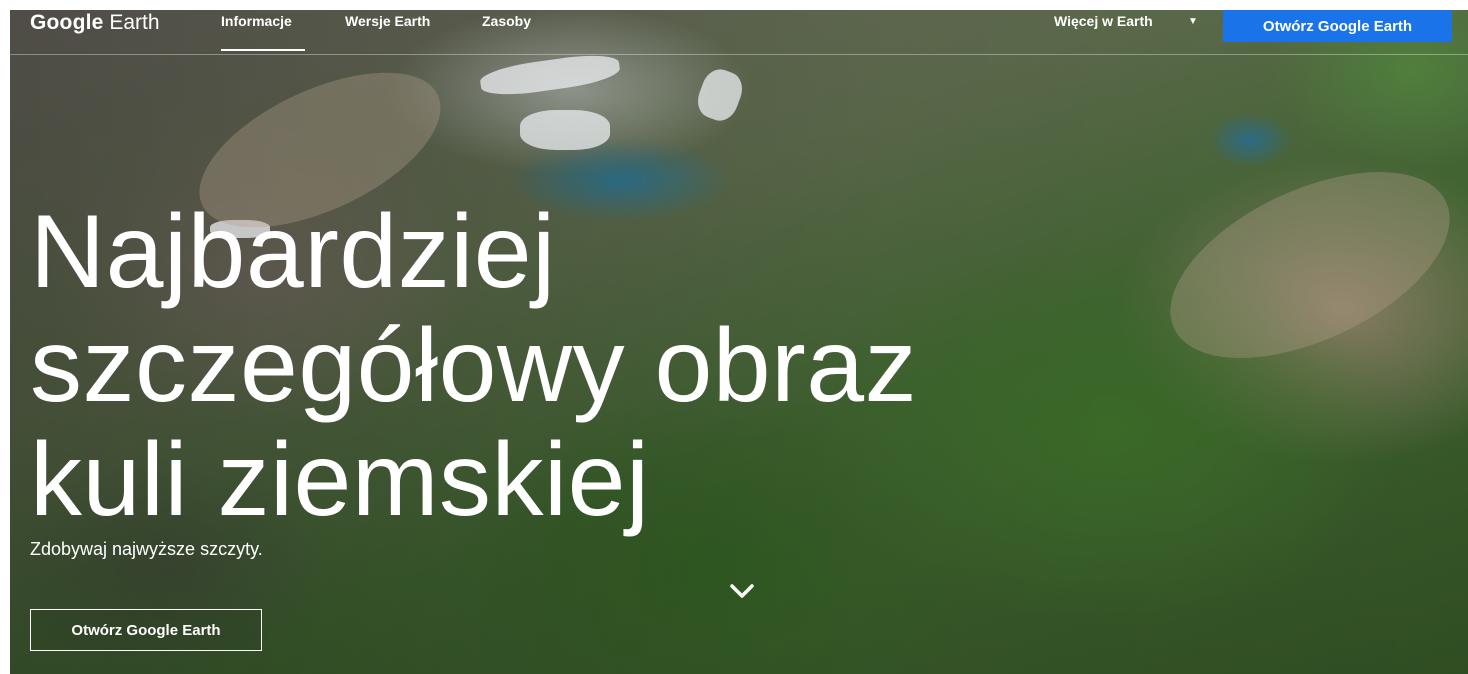  I want to click on logo-brand: Google, so click(67, 22).